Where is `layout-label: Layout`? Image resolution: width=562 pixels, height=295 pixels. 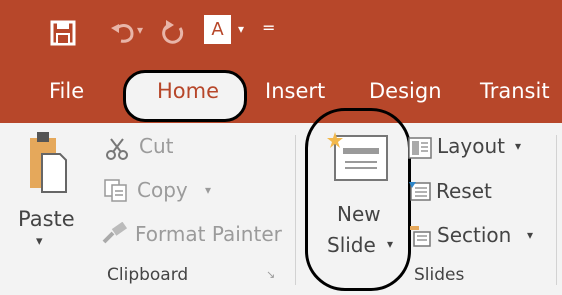 layout-label: Layout is located at coordinates (471, 146).